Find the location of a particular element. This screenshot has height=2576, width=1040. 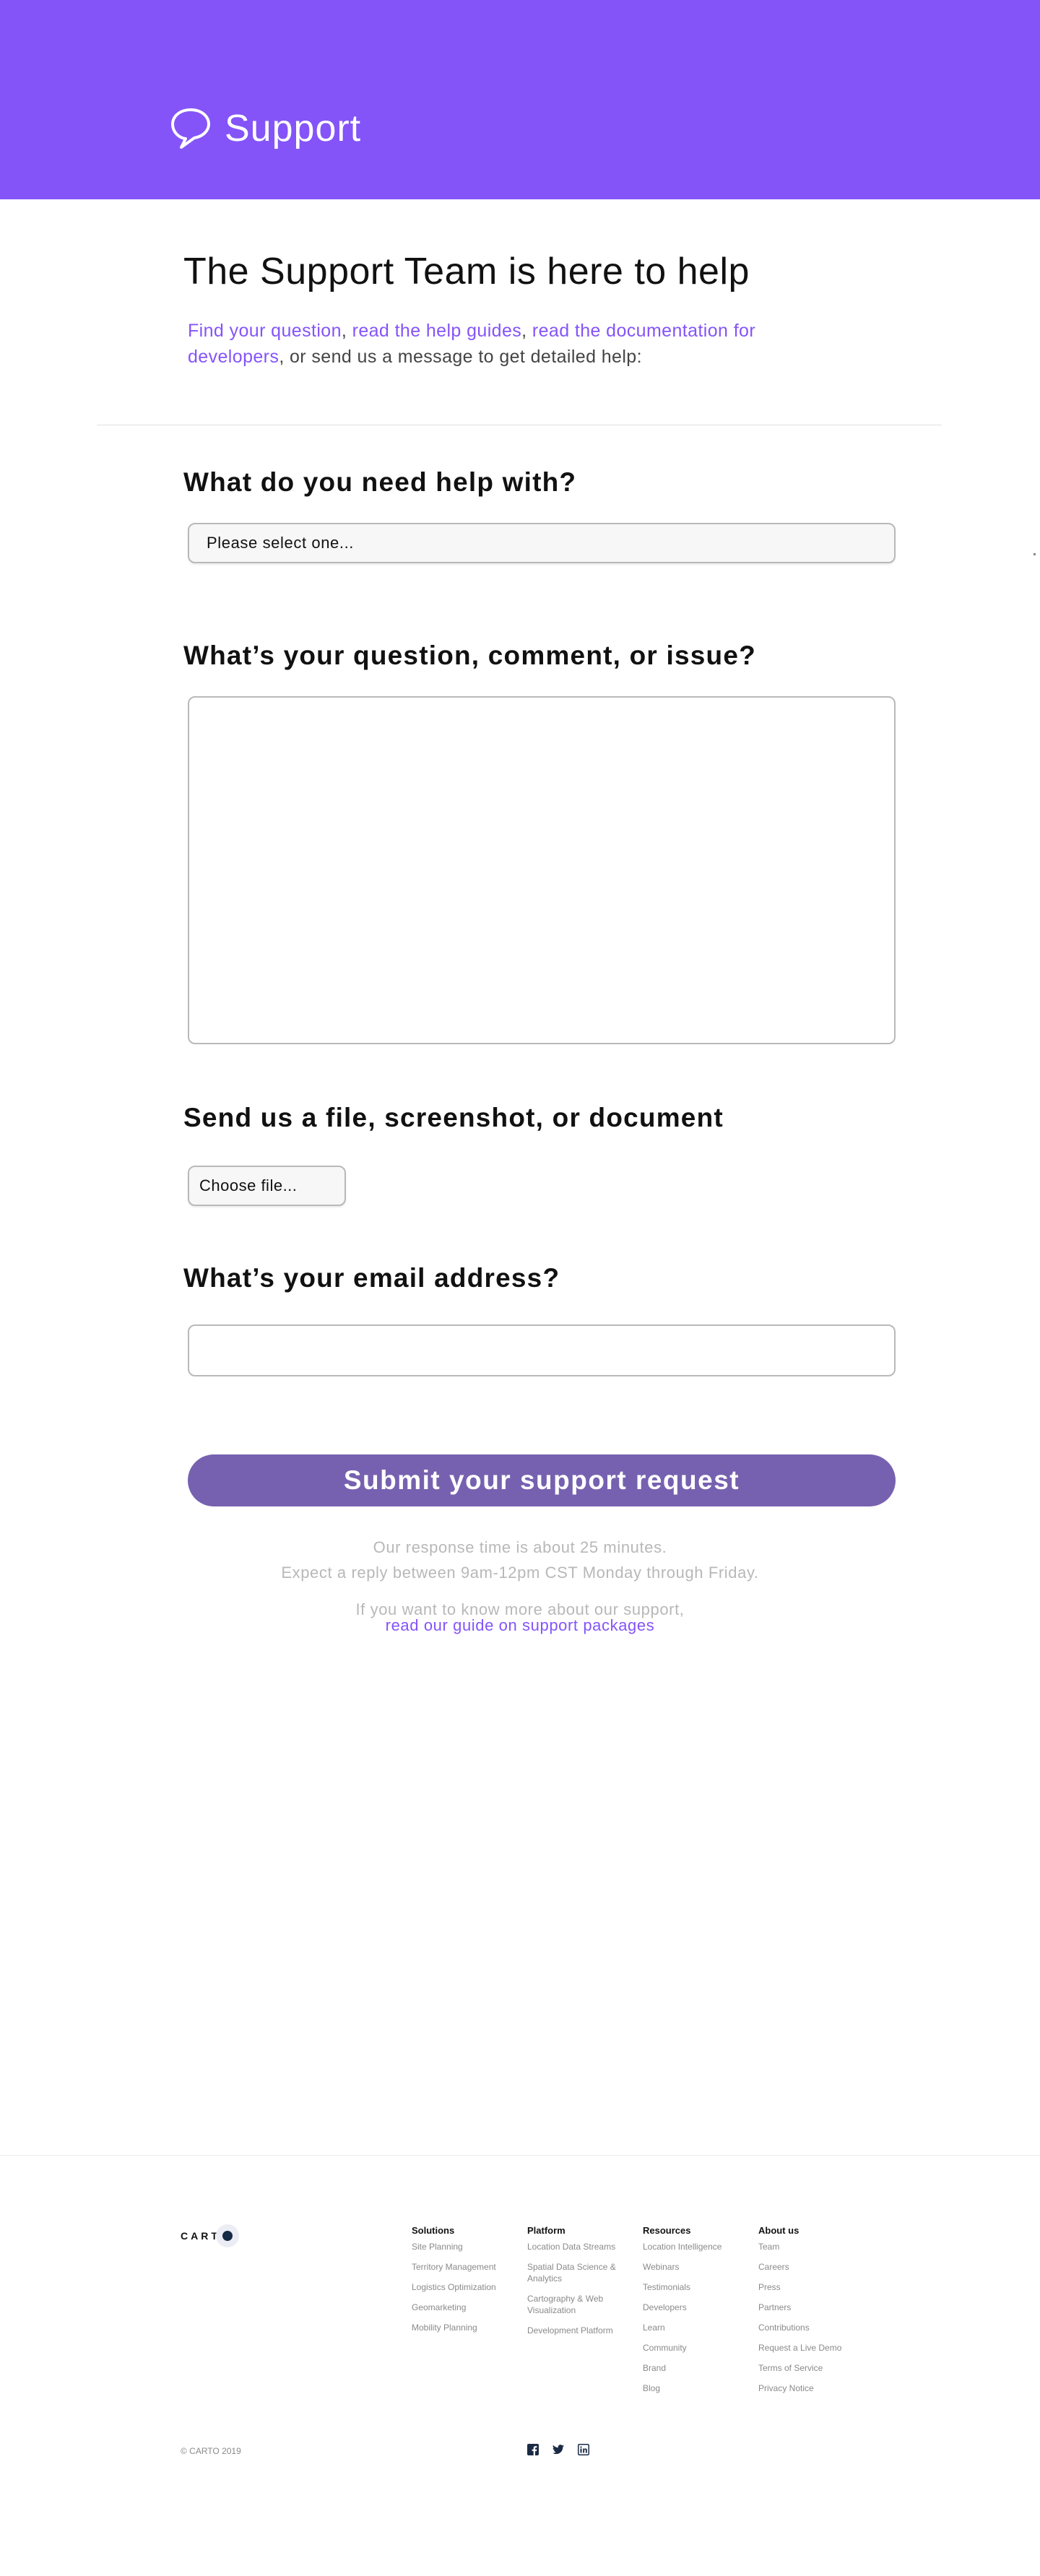

footer-link: Team is located at coordinates (812, 2246).